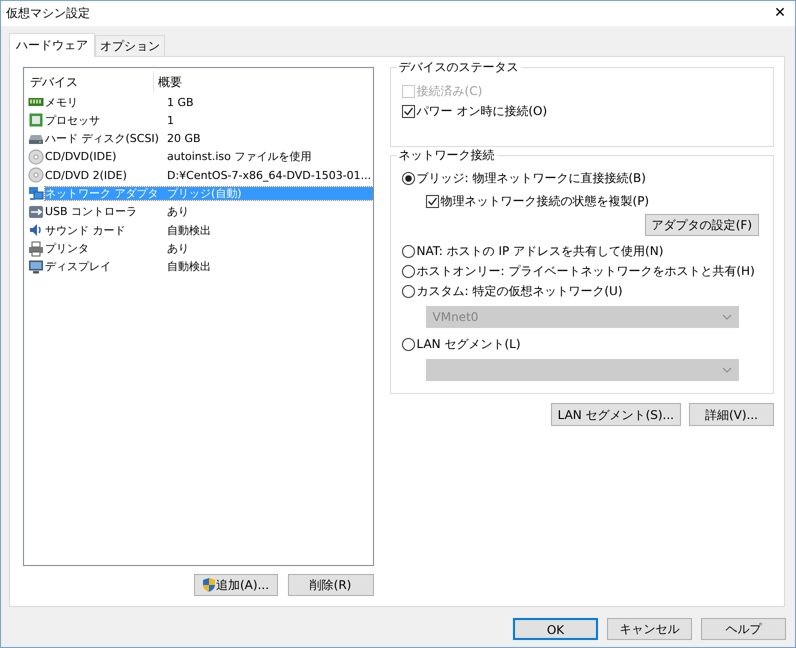 This screenshot has height=648, width=796. What do you see at coordinates (582, 317) in the screenshot?
I see `dropdown: VMnet0` at bounding box center [582, 317].